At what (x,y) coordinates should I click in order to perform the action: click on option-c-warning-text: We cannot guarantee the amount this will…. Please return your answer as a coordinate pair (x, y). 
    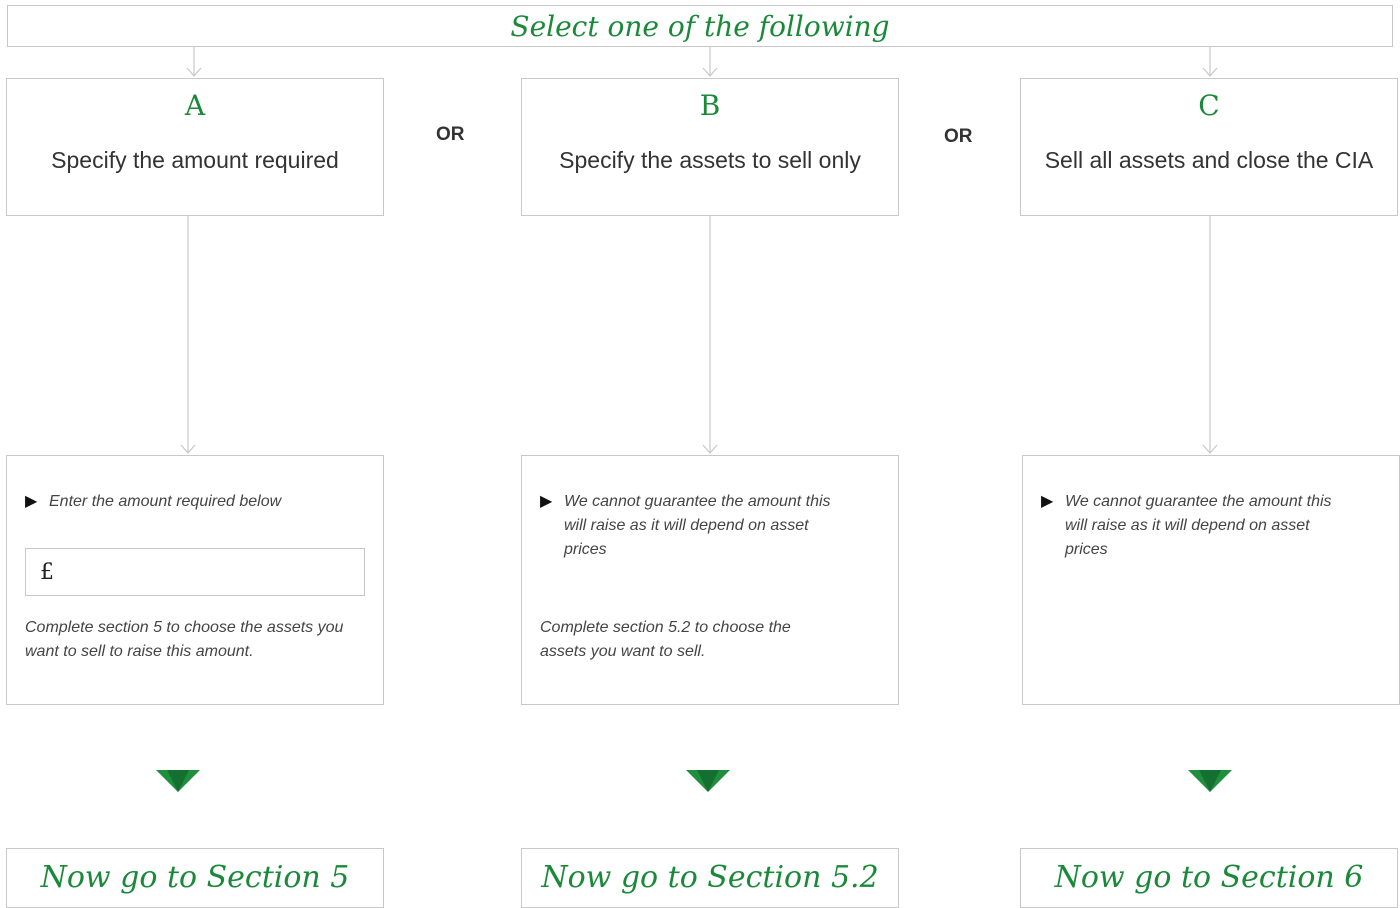
    Looking at the image, I should click on (1198, 525).